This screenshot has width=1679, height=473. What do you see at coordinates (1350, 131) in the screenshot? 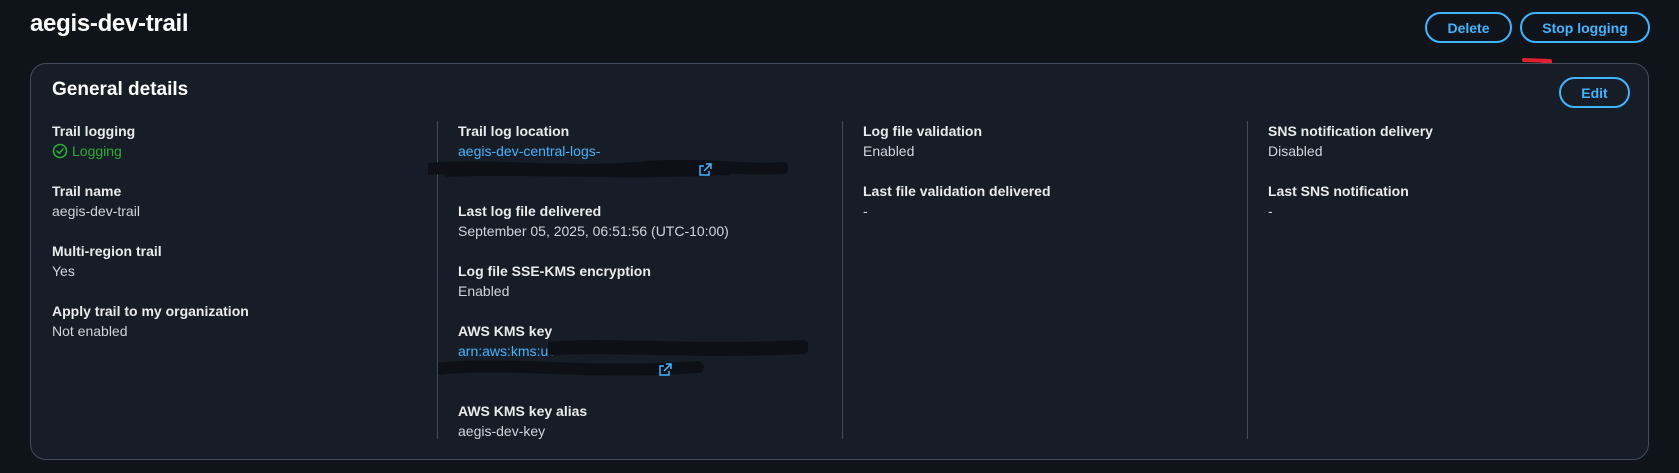
I see `sns-label: SNS notification delivery` at bounding box center [1350, 131].